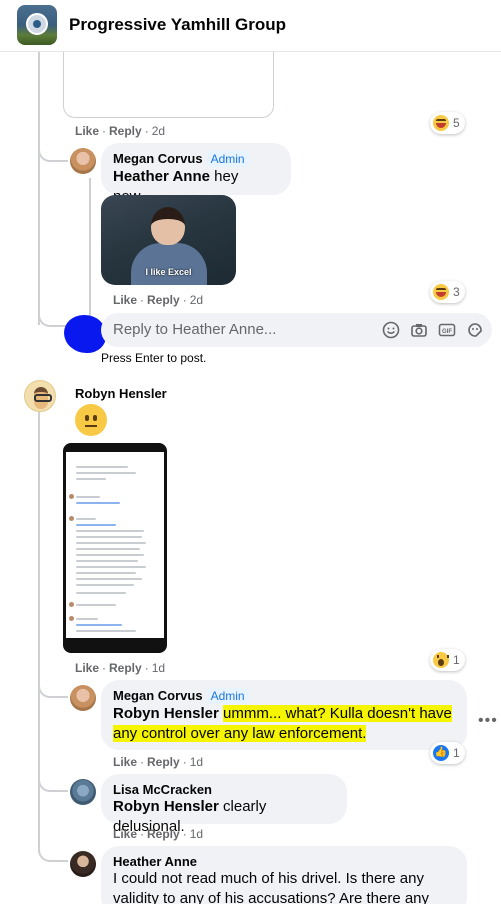 Image resolution: width=501 pixels, height=904 pixels. I want to click on screenshot-attachment, so click(115, 548).